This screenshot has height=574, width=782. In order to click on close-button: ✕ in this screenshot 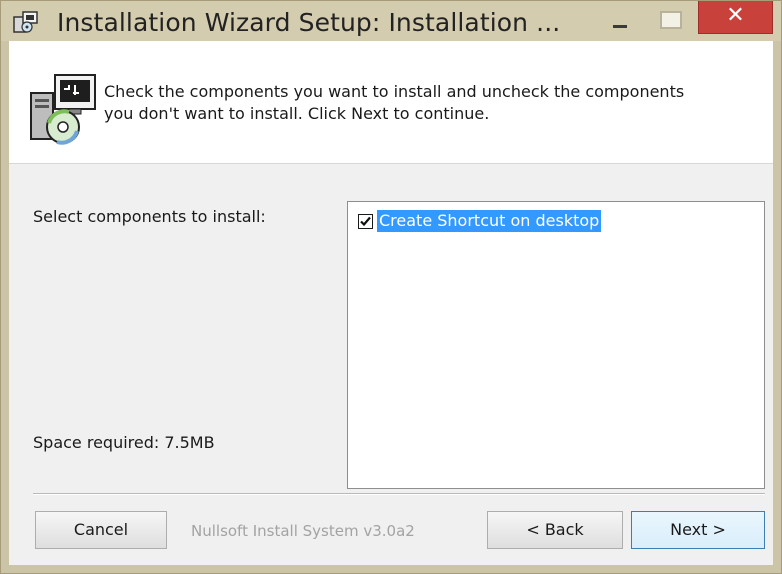, I will do `click(735, 17)`.